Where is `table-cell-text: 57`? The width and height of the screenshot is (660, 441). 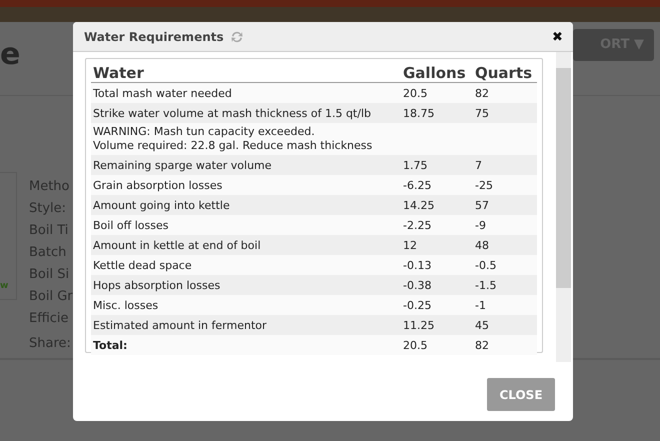
table-cell-text: 57 is located at coordinates (482, 205).